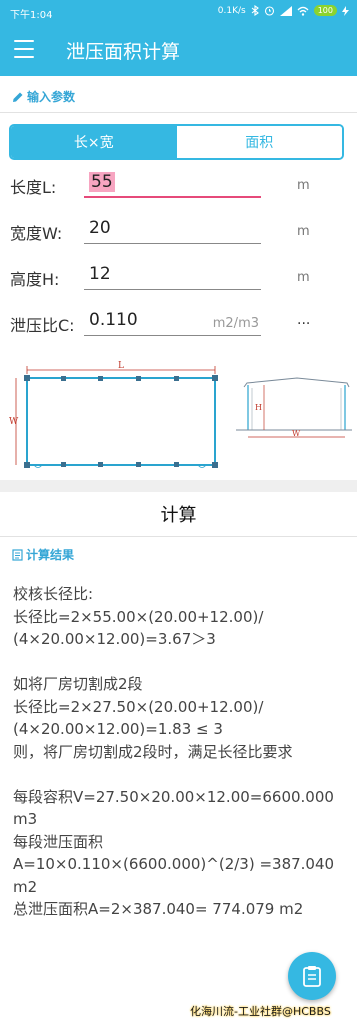  I want to click on calculate-button: 计算, so click(178, 514).